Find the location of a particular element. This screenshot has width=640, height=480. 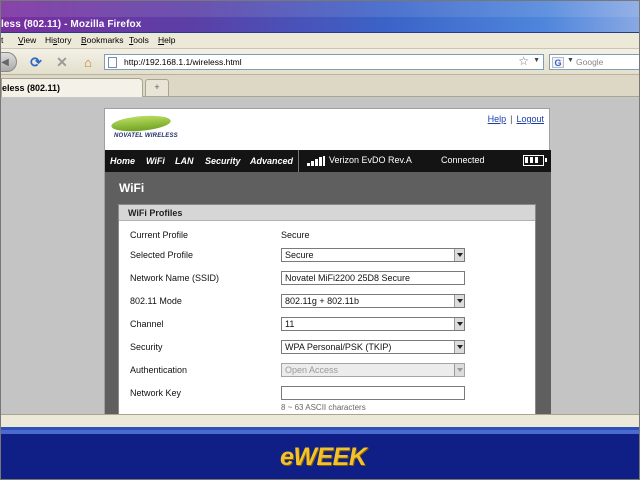

channel-label: Channel is located at coordinates (147, 324).